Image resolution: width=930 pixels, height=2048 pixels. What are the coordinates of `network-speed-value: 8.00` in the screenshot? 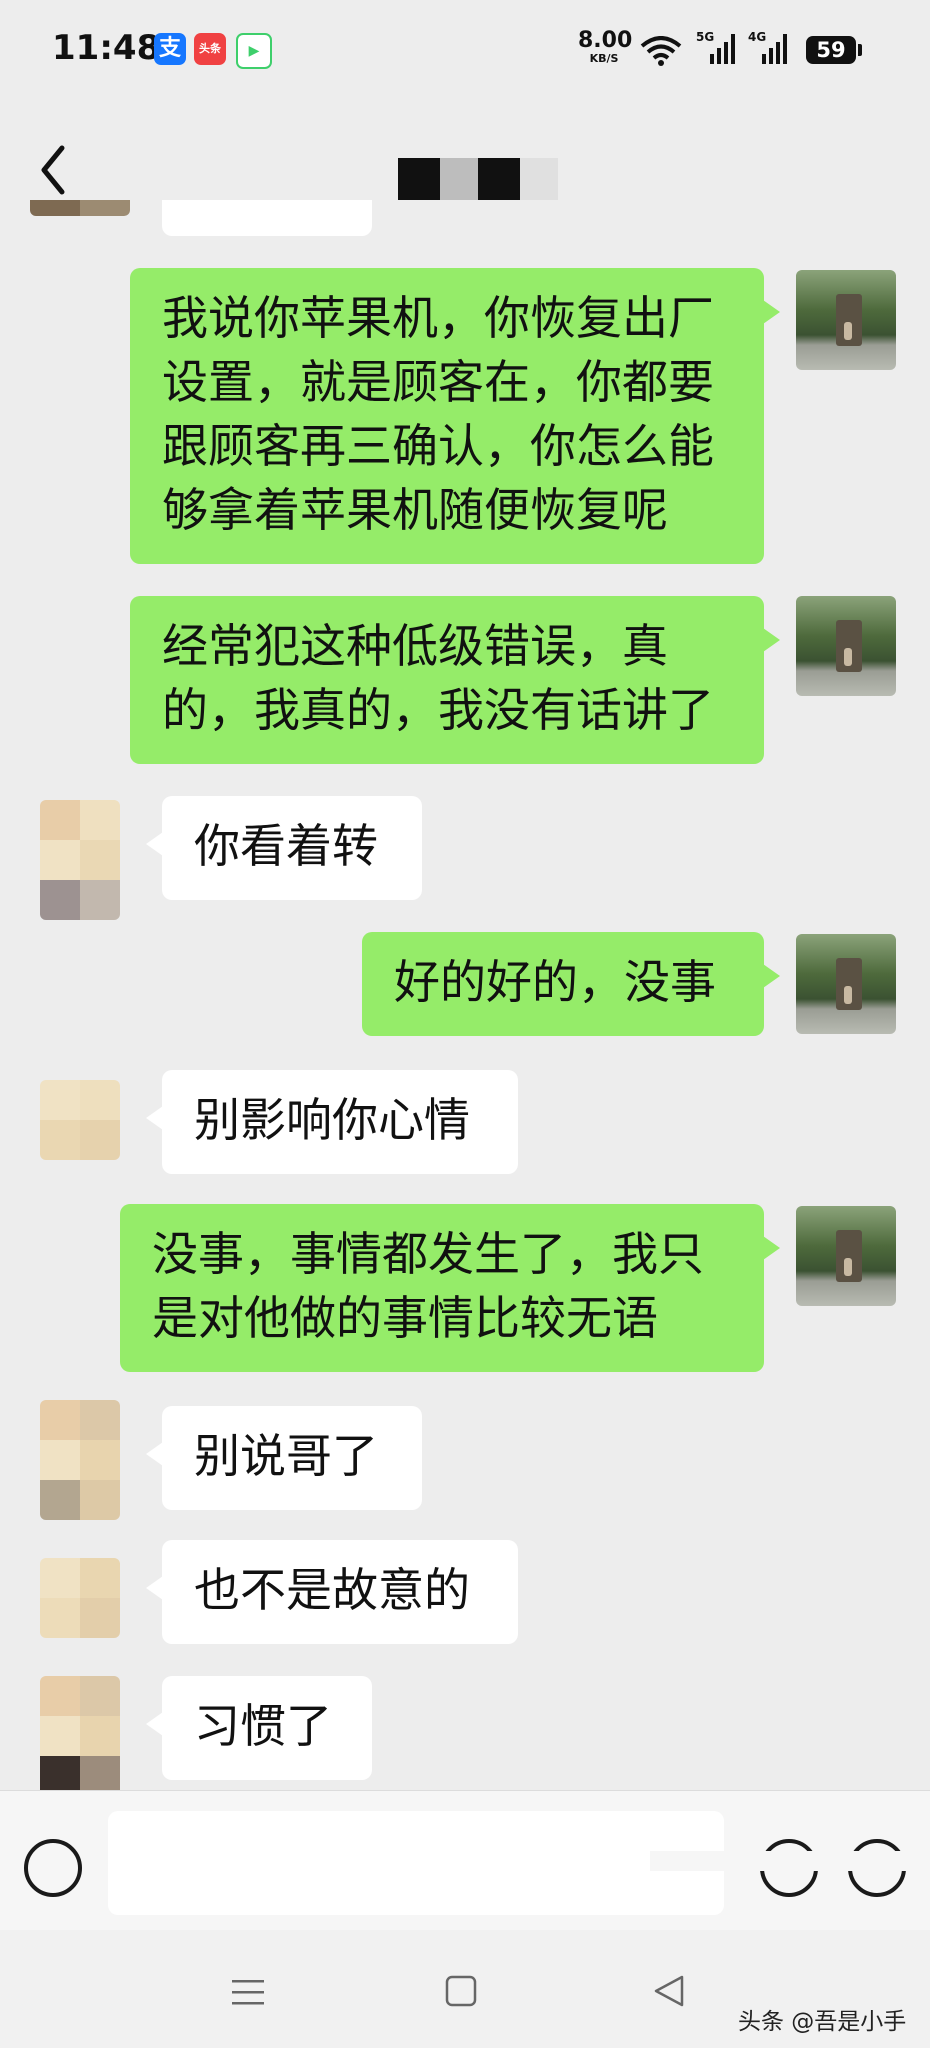 It's located at (605, 40).